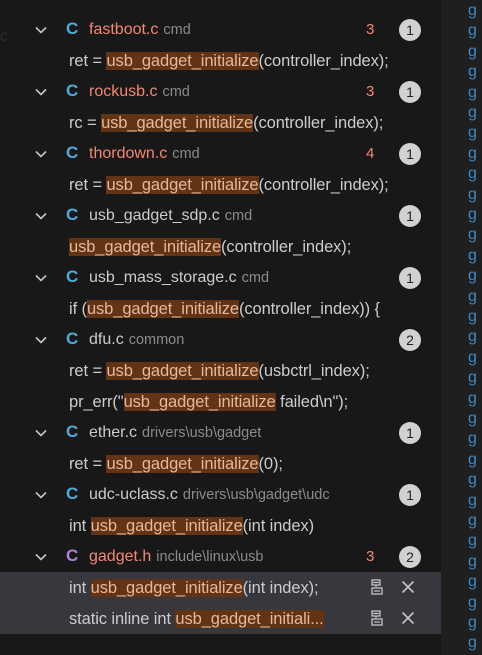 The height and width of the screenshot is (655, 482). I want to click on match-result-row: int usb_gadget_initialize(int index), so click(220, 525).